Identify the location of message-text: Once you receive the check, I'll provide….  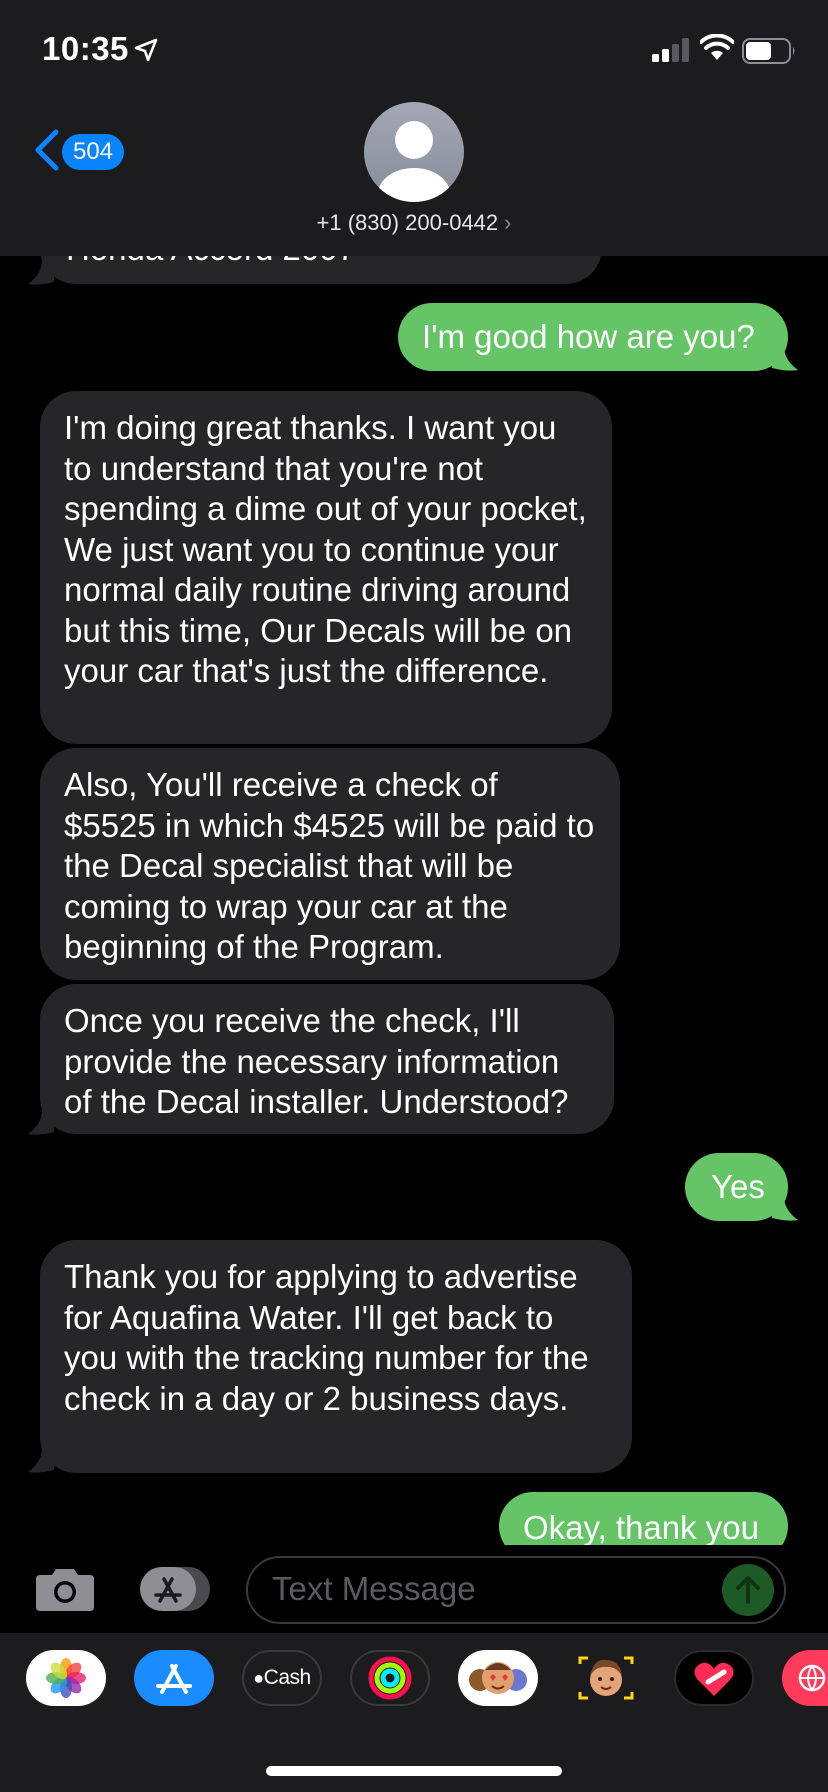
(316, 1061).